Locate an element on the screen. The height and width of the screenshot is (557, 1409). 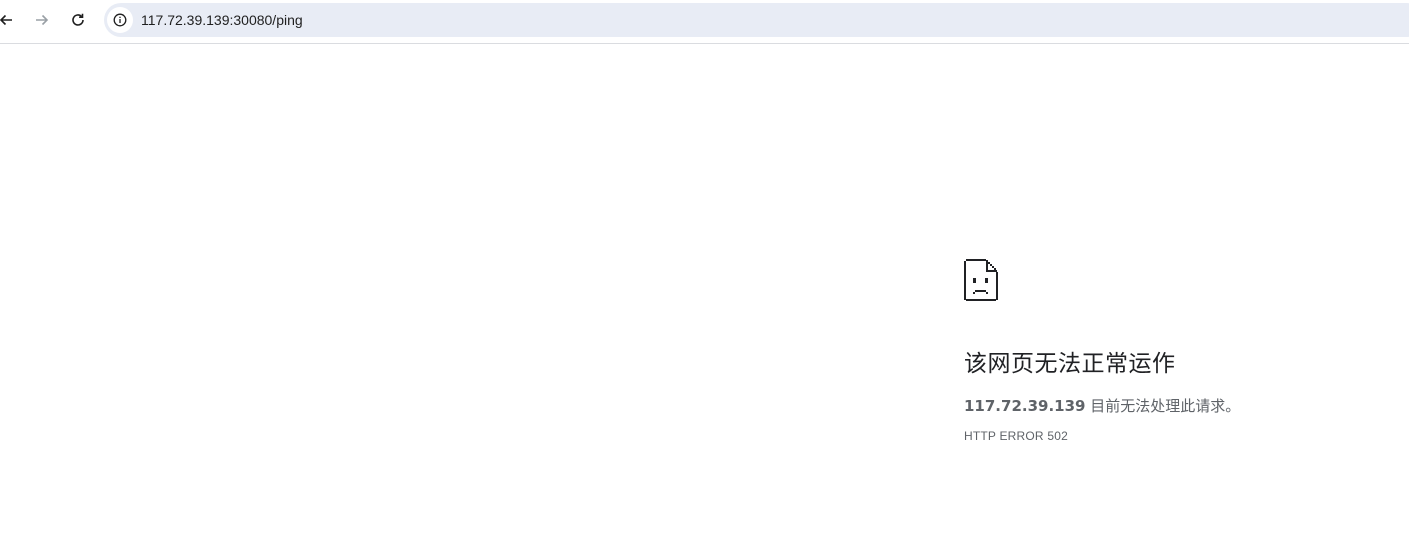
error-title: 该网页无法正常运作 is located at coordinates (1070, 364).